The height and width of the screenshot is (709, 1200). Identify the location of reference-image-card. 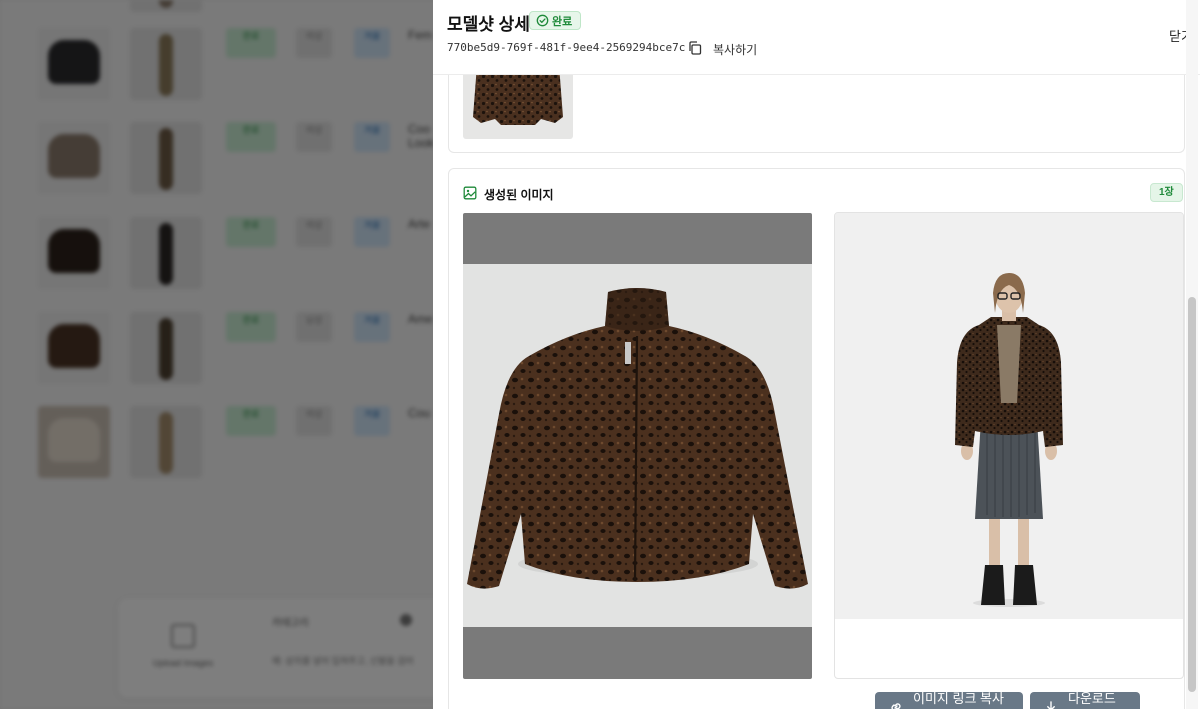
(816, 114).